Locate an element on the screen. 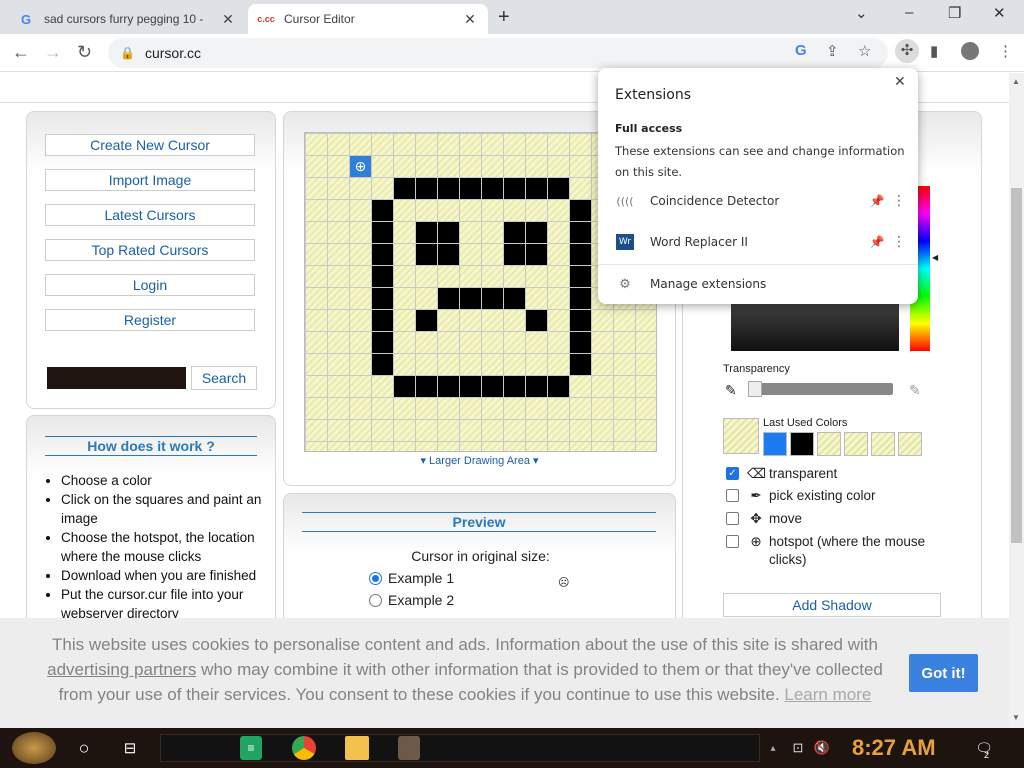  side-panel-icon: ▮ is located at coordinates (934, 51).